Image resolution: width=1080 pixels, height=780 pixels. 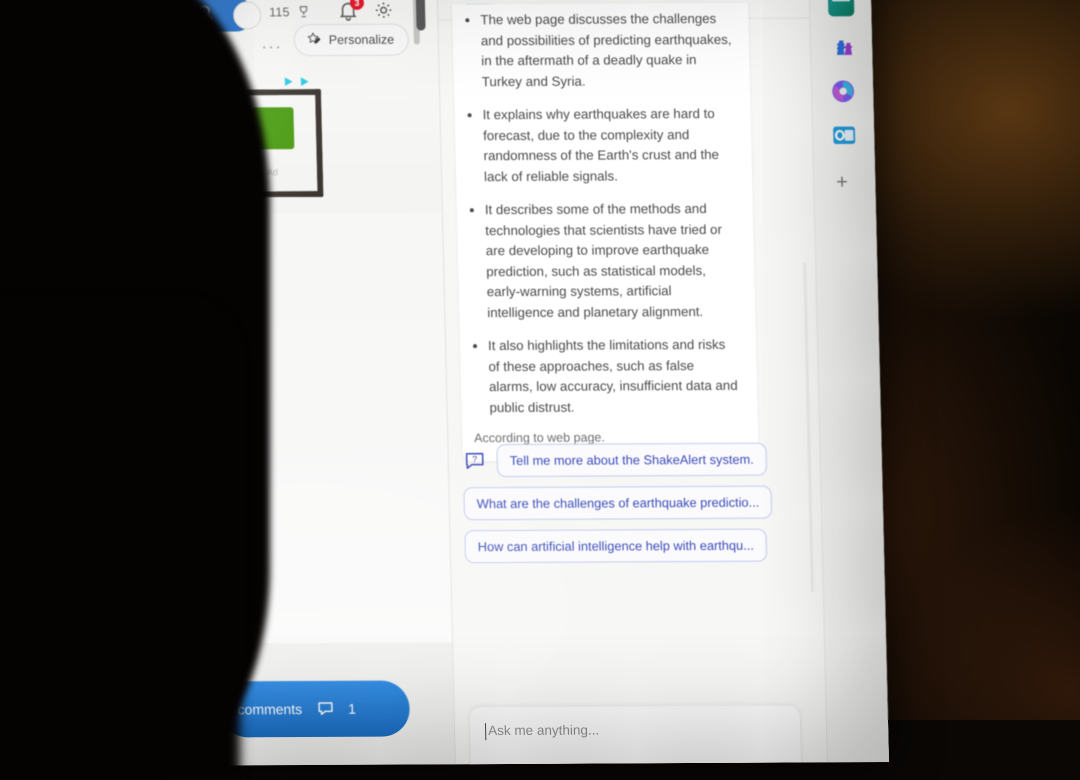 What do you see at coordinates (420, 15) in the screenshot?
I see `panel-scrollbar-thumb` at bounding box center [420, 15].